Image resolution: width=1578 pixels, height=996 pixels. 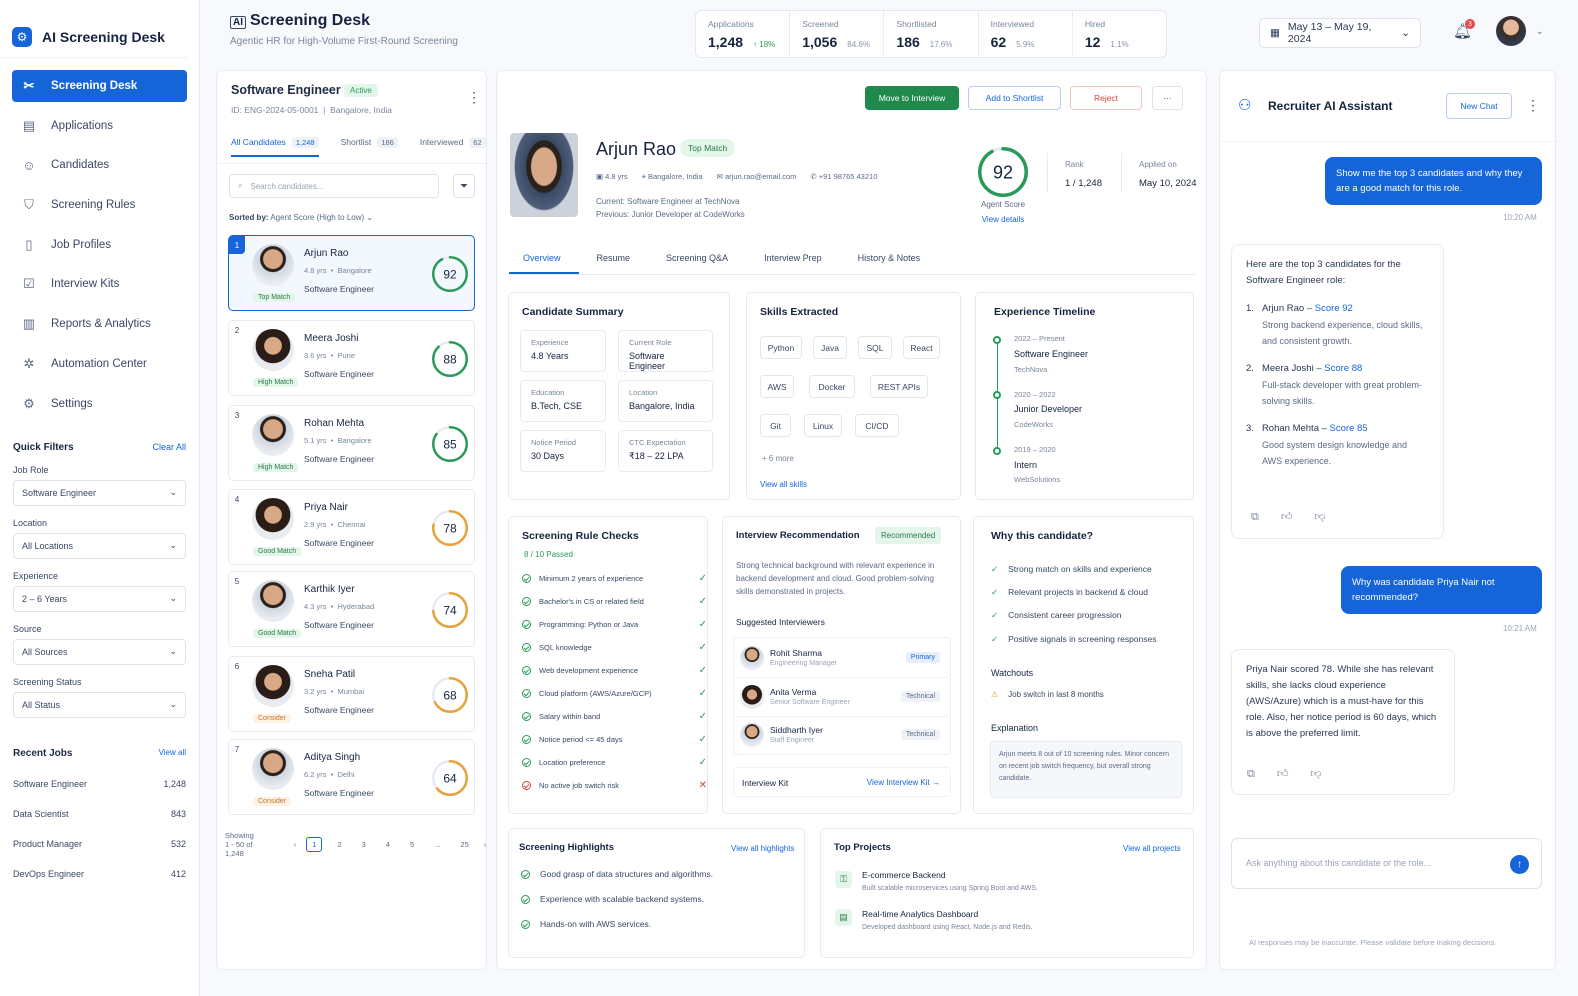 What do you see at coordinates (579, 785) in the screenshot?
I see `rule-text: No active job switch risk` at bounding box center [579, 785].